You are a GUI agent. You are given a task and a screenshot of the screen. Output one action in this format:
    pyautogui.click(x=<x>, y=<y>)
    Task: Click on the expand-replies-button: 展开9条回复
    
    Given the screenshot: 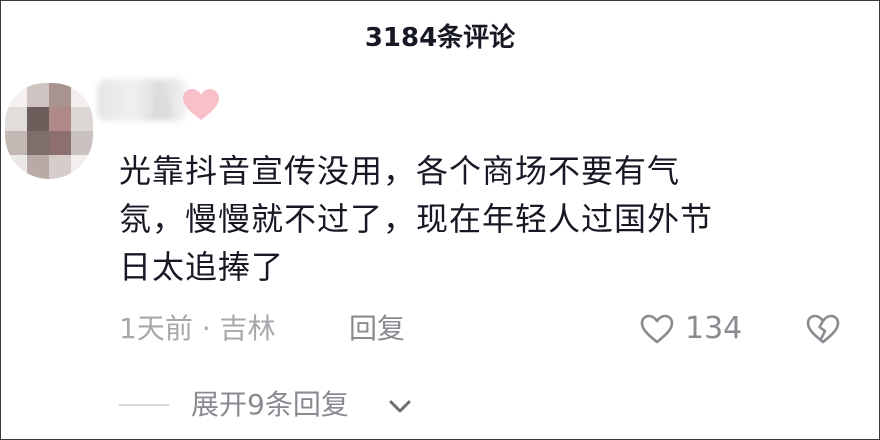 What is the action you would take?
    pyautogui.click(x=319, y=405)
    